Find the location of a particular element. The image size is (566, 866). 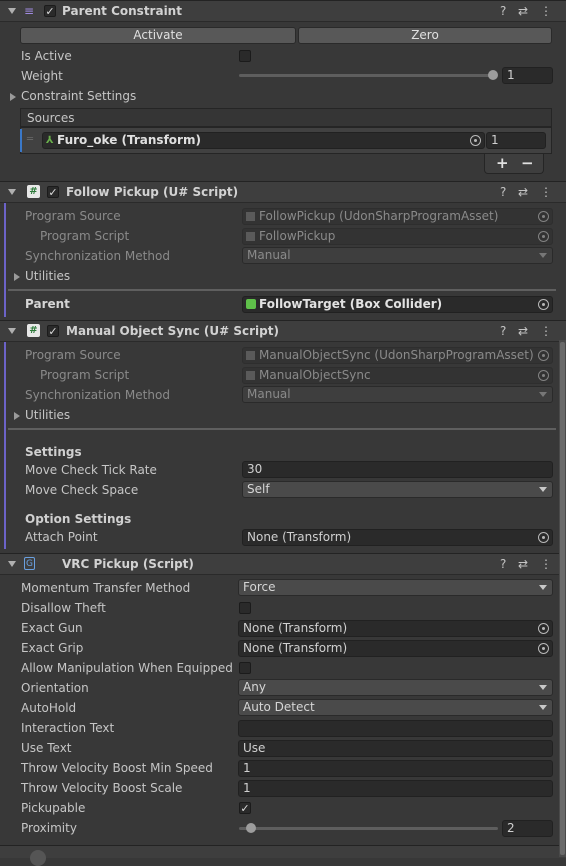

tick-rate-label: Move Check Tick Rate is located at coordinates (91, 470).